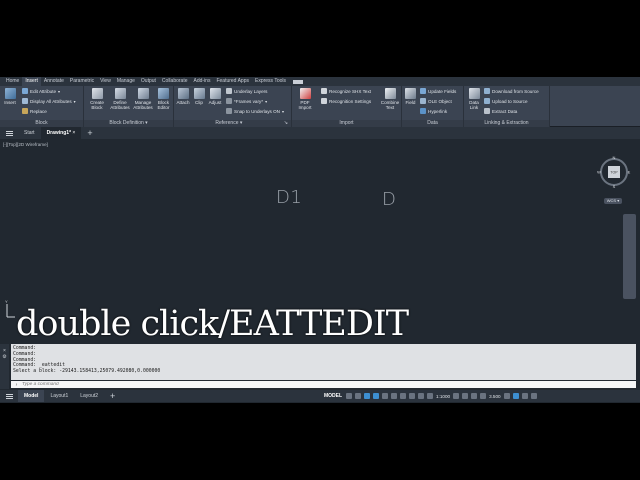  I want to click on isolate-icon, so click(506, 396).